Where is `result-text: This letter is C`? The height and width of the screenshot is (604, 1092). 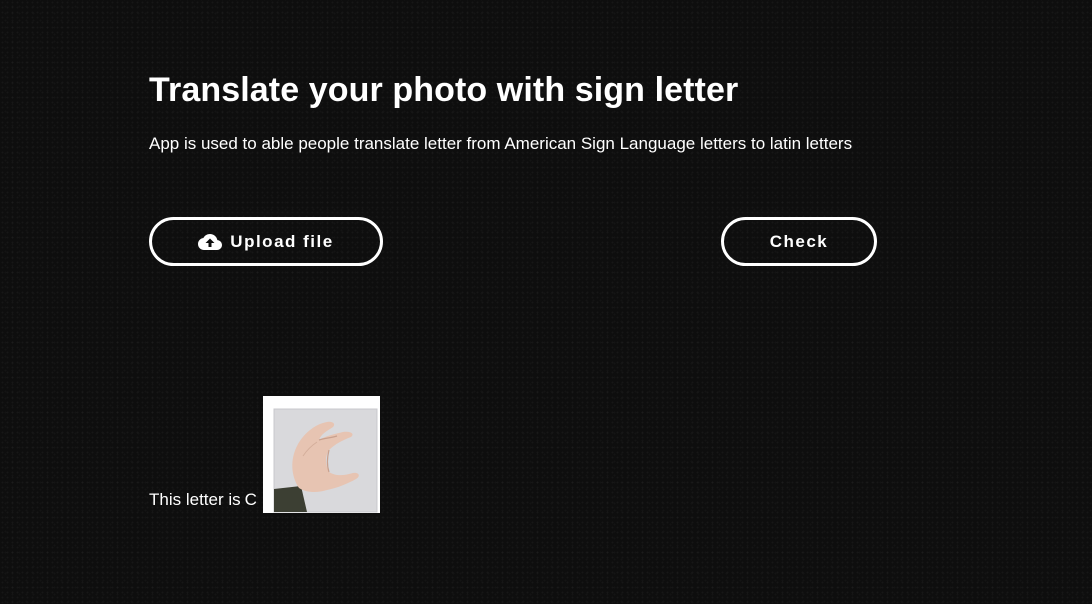
result-text: This letter is C is located at coordinates (203, 500).